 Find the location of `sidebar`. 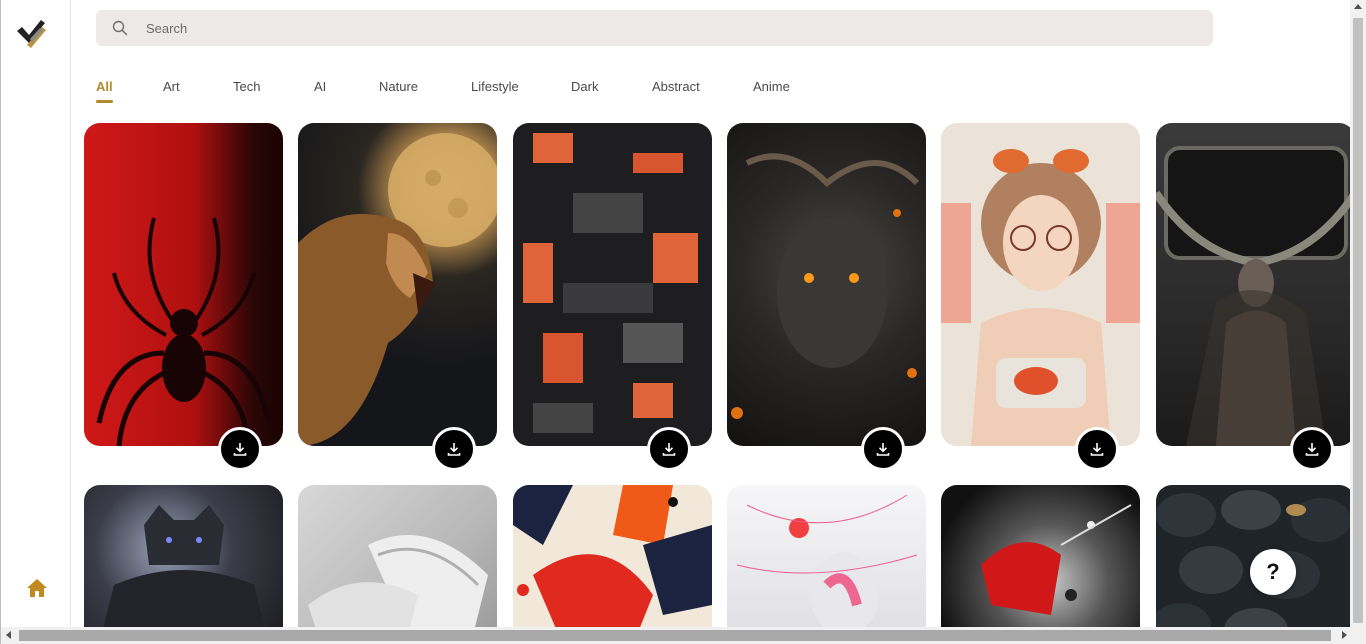

sidebar is located at coordinates (36, 313).